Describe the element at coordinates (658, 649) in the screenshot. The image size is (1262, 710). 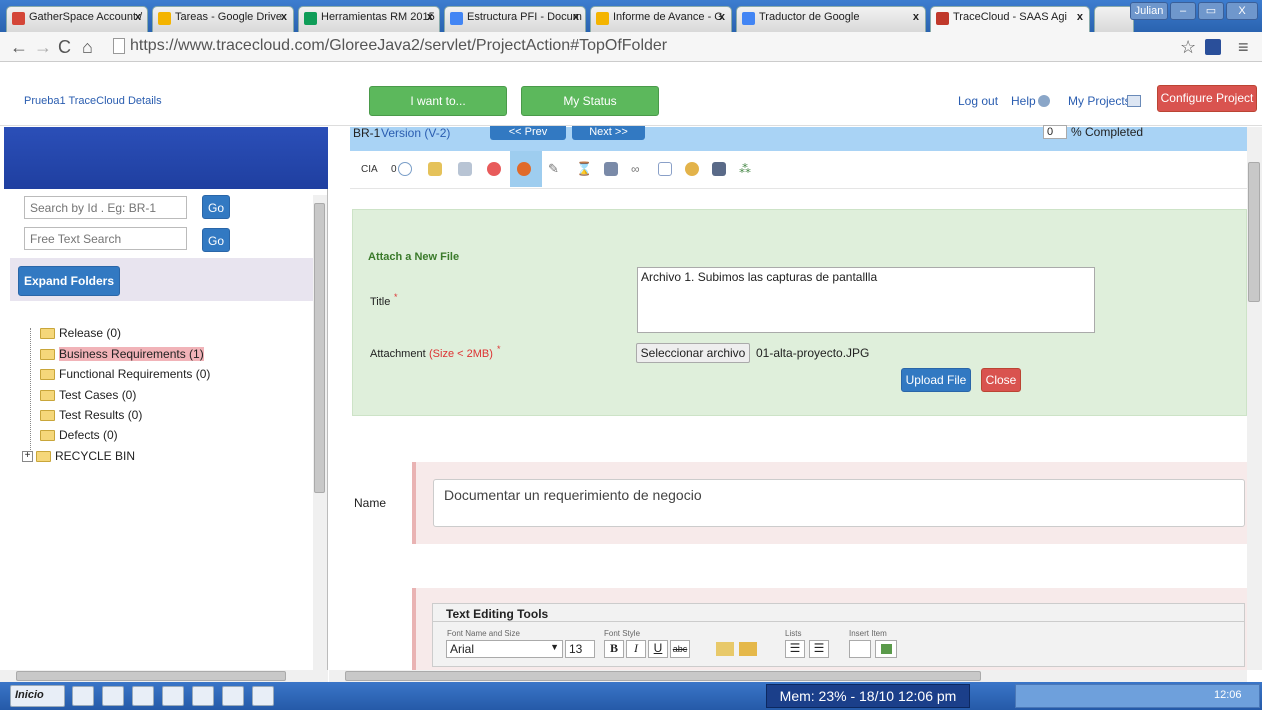
I see `underline-button: U` at that location.